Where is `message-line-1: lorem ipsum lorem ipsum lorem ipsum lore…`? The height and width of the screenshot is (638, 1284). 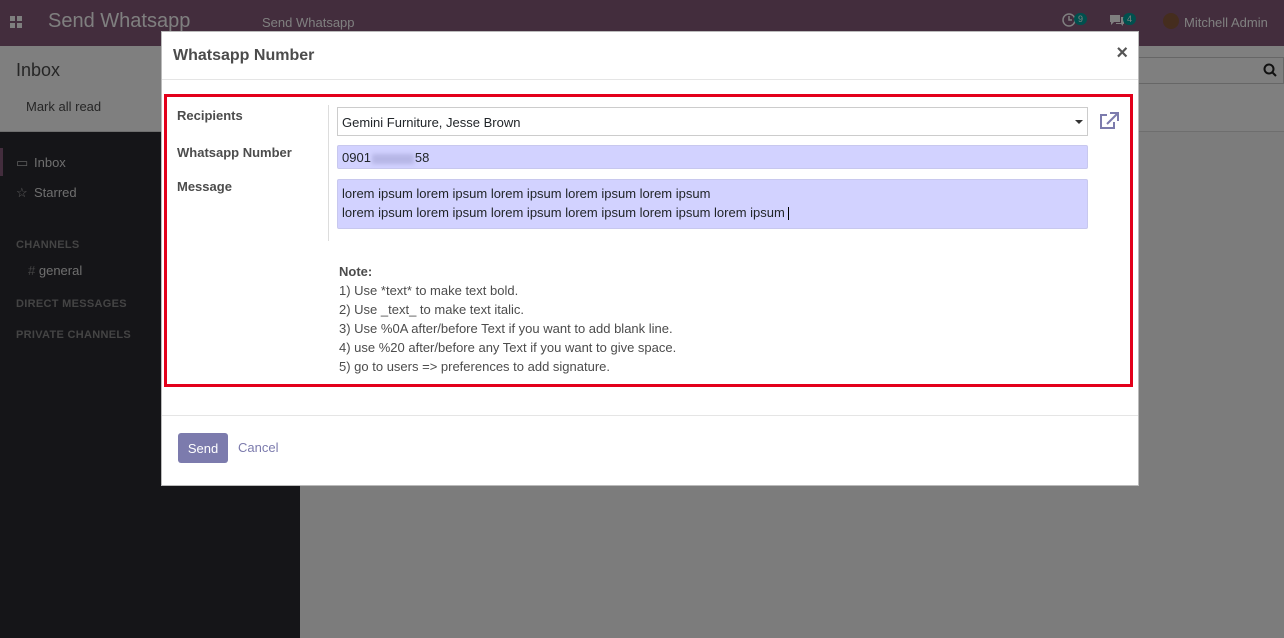 message-line-1: lorem ipsum lorem ipsum lorem ipsum lore… is located at coordinates (526, 193).